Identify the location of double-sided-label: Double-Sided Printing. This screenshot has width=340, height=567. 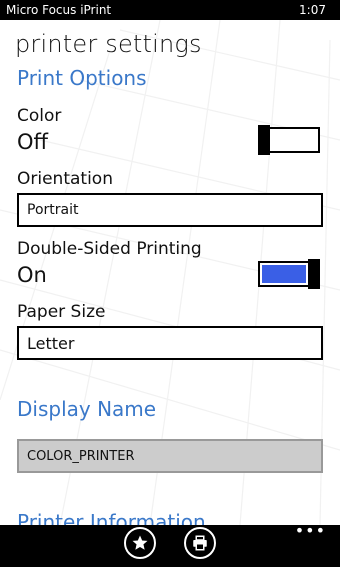
(109, 249).